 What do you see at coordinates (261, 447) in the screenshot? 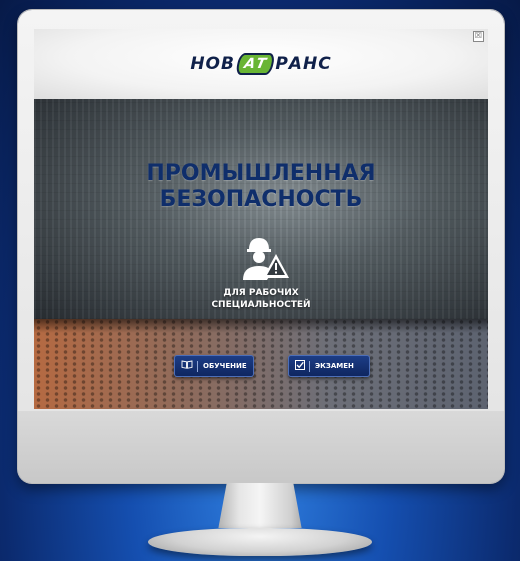
I see `monitor-chin` at bounding box center [261, 447].